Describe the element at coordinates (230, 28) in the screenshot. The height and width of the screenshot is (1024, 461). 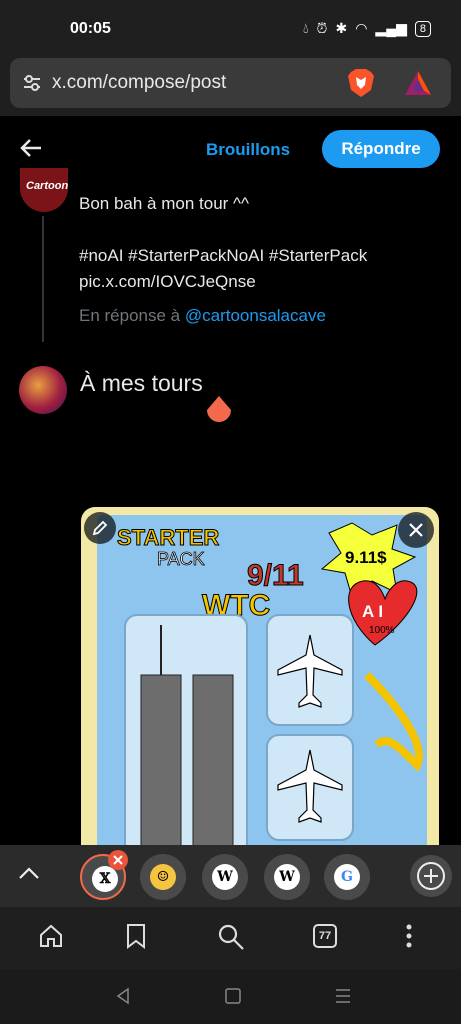
I see `status-bar: 00:05 💧︎ ⏰︎ ✱ ◠ ▂▄▆ 8` at that location.